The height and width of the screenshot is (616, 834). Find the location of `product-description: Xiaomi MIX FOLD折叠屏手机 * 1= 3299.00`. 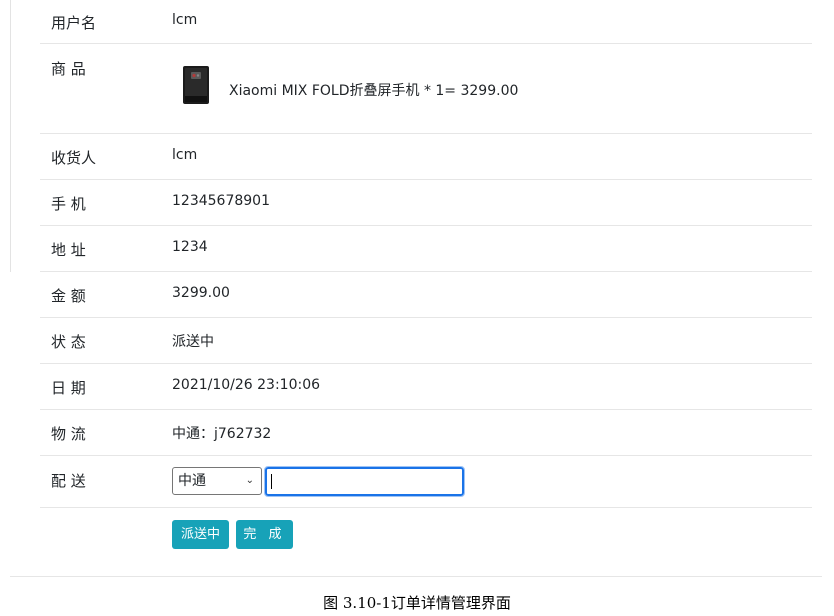

product-description: Xiaomi MIX FOLD折叠屏手机 * 1= 3299.00 is located at coordinates (374, 91).